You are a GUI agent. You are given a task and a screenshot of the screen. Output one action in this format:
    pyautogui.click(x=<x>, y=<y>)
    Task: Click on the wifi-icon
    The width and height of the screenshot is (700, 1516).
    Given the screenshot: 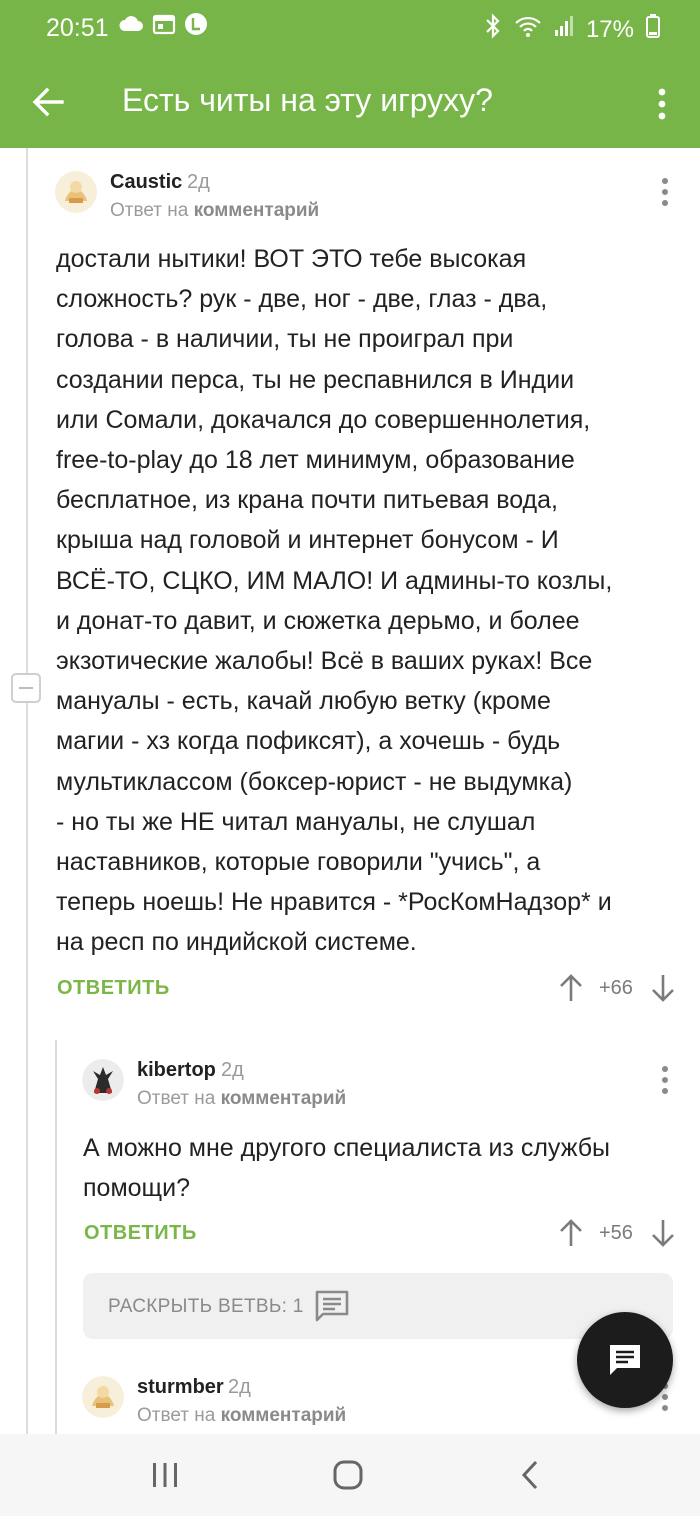 What is the action you would take?
    pyautogui.click(x=528, y=29)
    